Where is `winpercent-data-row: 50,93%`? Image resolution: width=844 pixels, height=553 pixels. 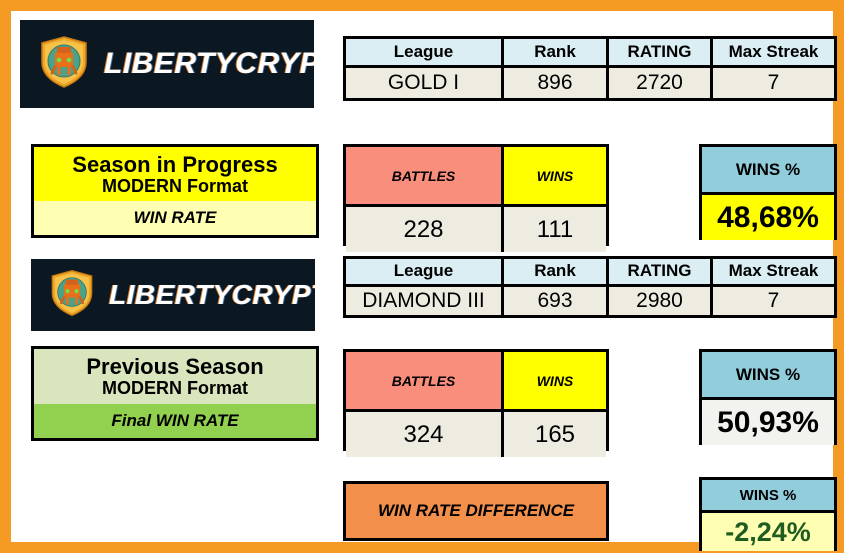 winpercent-data-row: 50,93% is located at coordinates (768, 422).